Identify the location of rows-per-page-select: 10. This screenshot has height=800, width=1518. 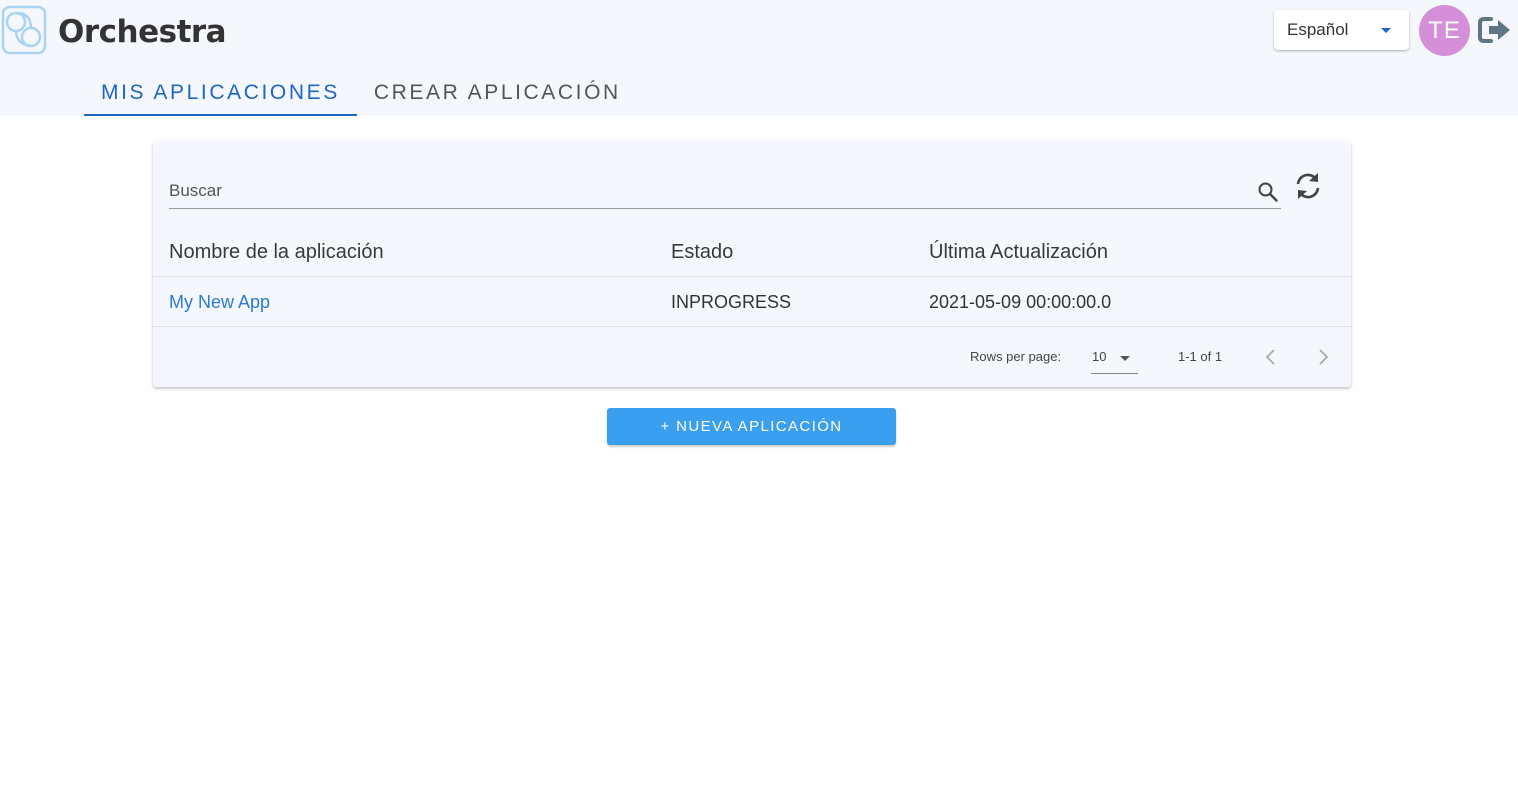
(1114, 358).